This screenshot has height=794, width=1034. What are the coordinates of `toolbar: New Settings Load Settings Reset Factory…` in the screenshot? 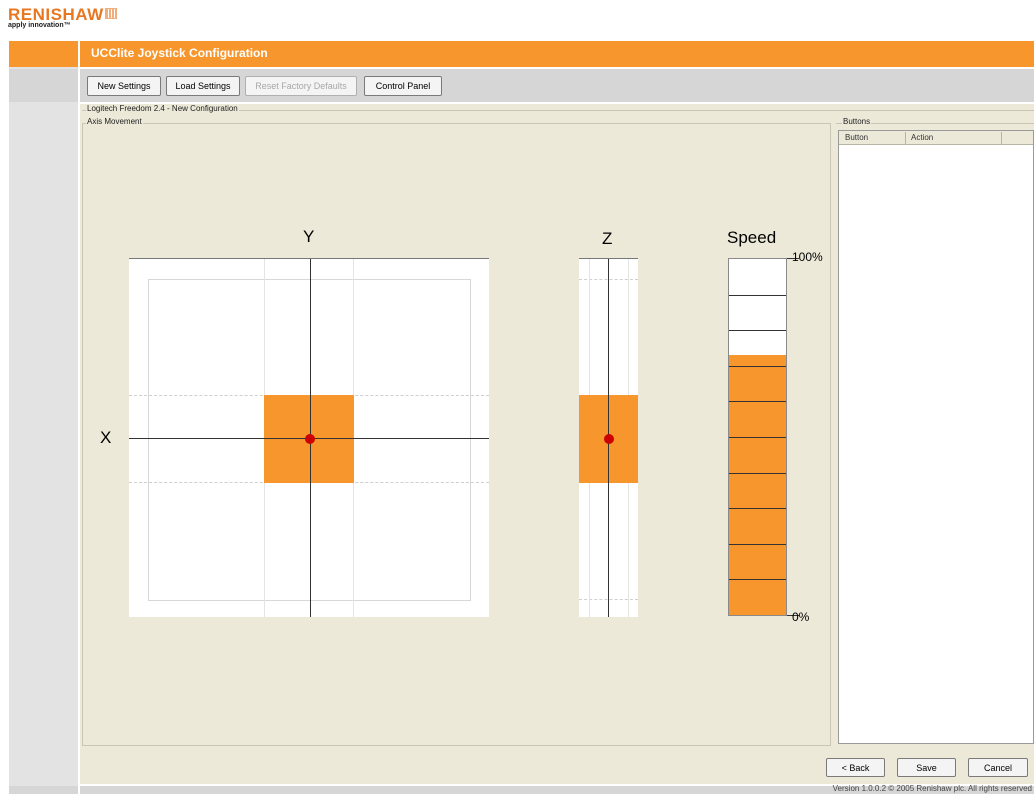 It's located at (521, 85).